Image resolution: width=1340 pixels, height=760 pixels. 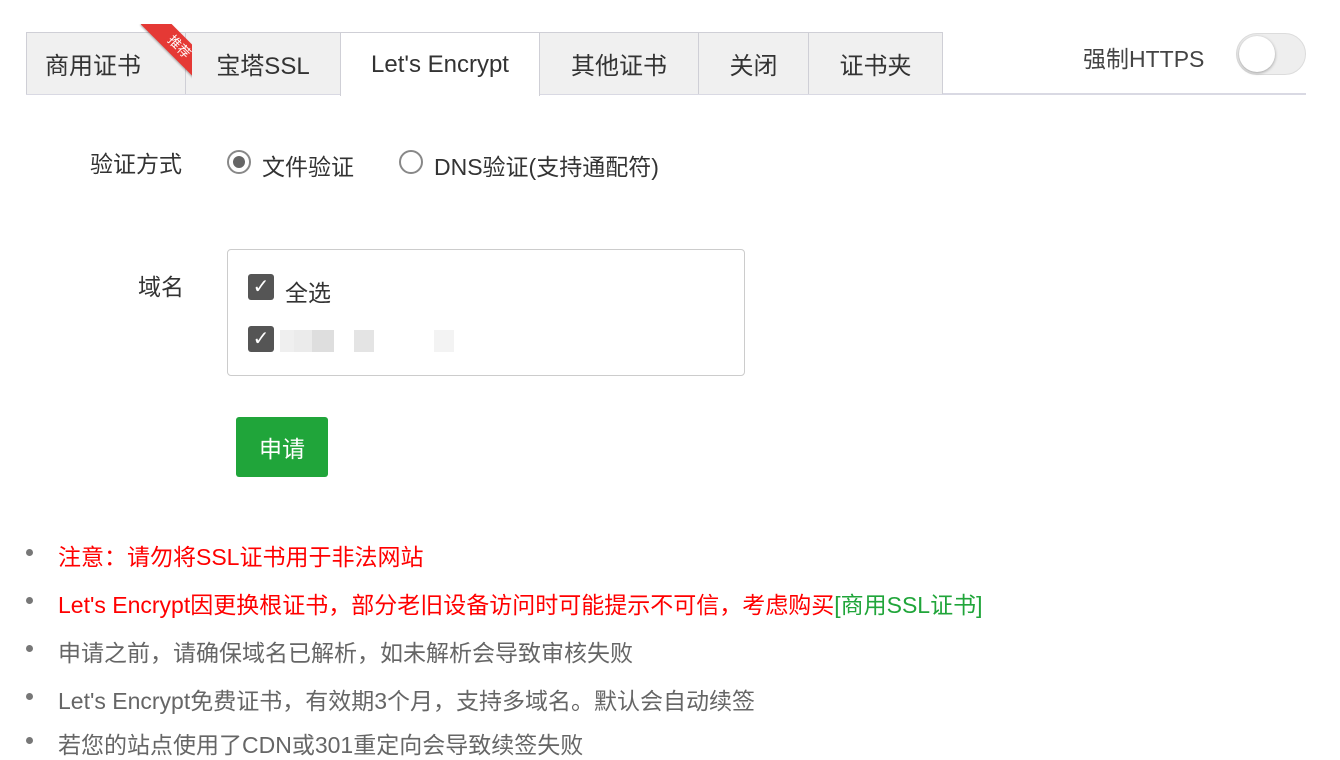 I want to click on file-verify-label: 文件验证, so click(x=308, y=165).